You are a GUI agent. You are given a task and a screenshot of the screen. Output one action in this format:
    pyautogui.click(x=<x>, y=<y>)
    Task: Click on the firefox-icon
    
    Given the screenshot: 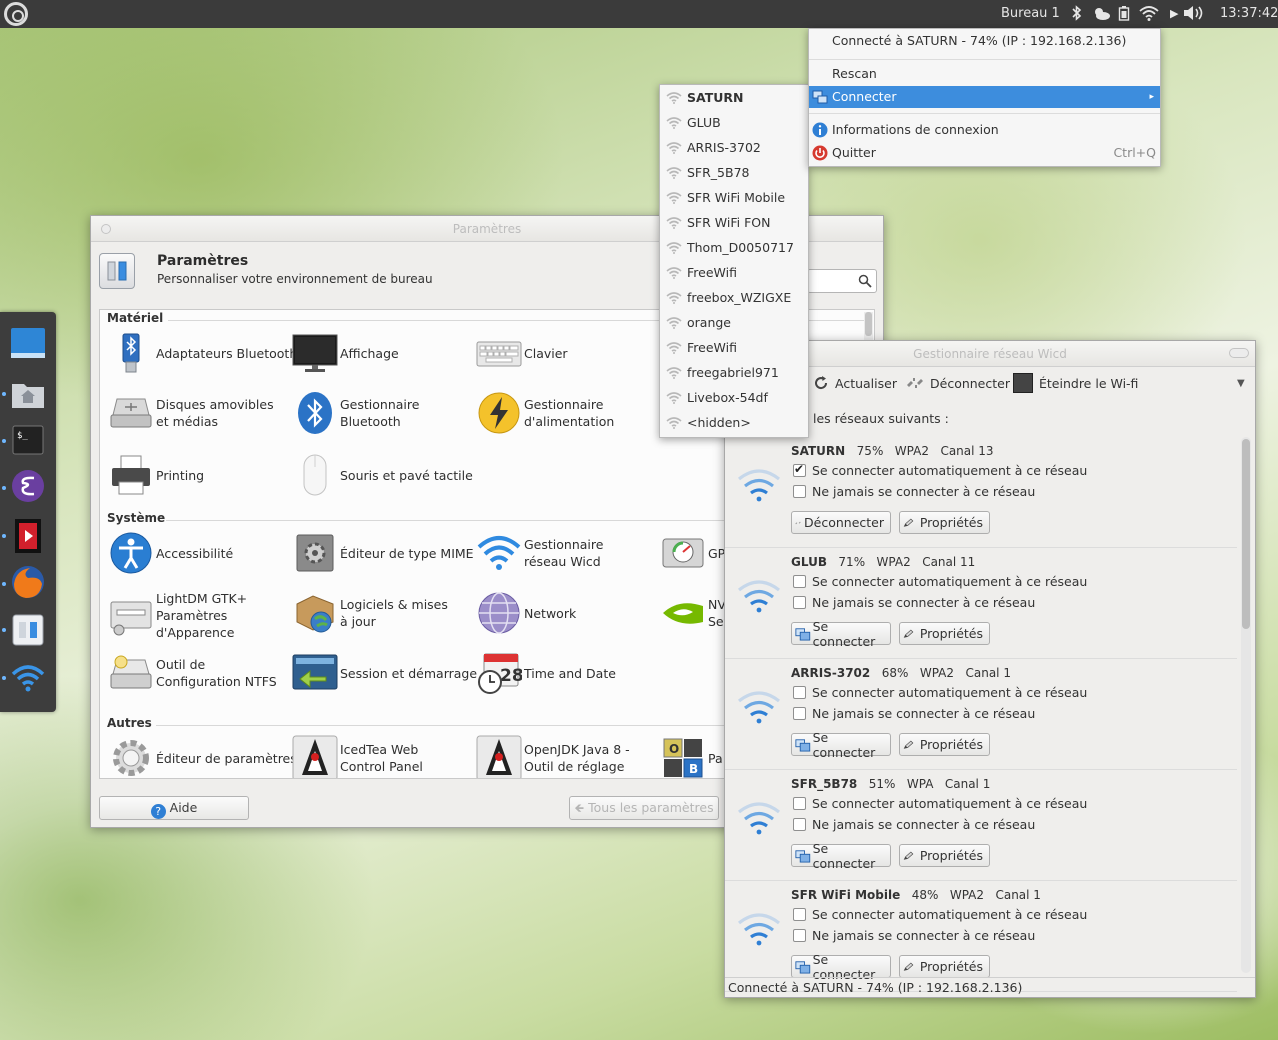 What is the action you would take?
    pyautogui.click(x=28, y=582)
    